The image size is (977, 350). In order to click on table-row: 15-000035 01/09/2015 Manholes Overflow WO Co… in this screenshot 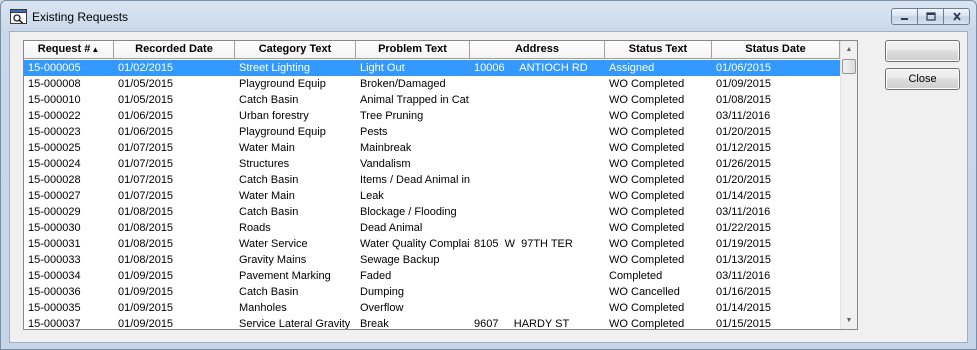, I will do `click(432, 308)`.